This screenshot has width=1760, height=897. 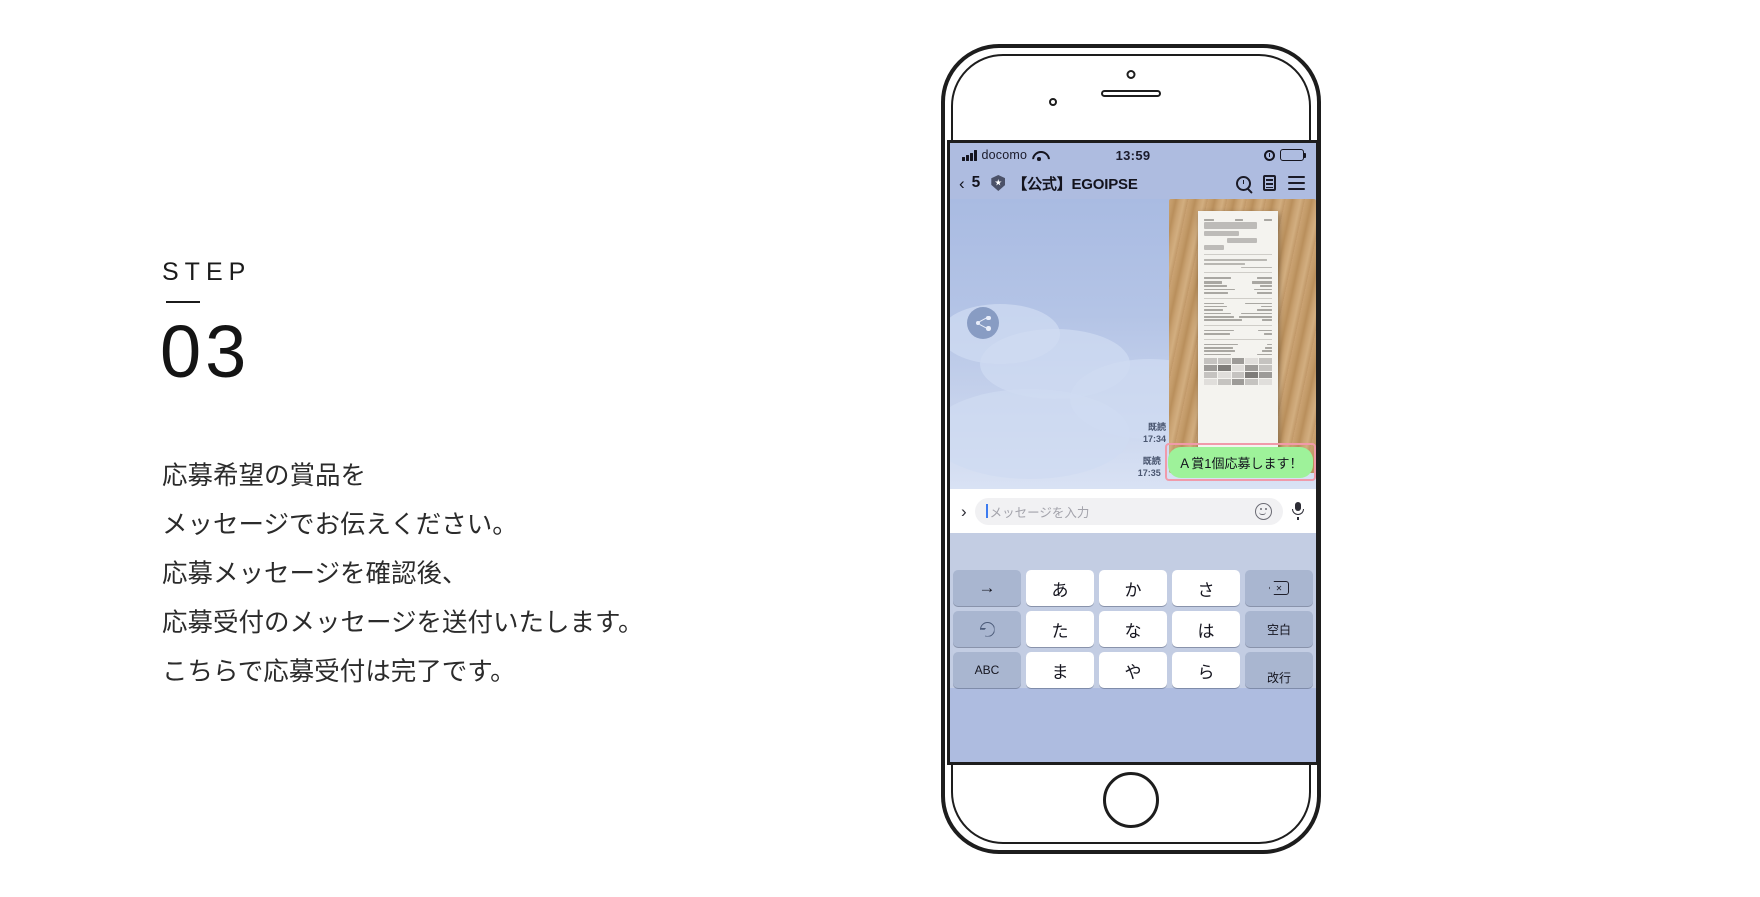 What do you see at coordinates (1133, 344) in the screenshot?
I see `chat-message-list: 既読 17:34 既読 17:35 Ａ賞1個応募します！` at bounding box center [1133, 344].